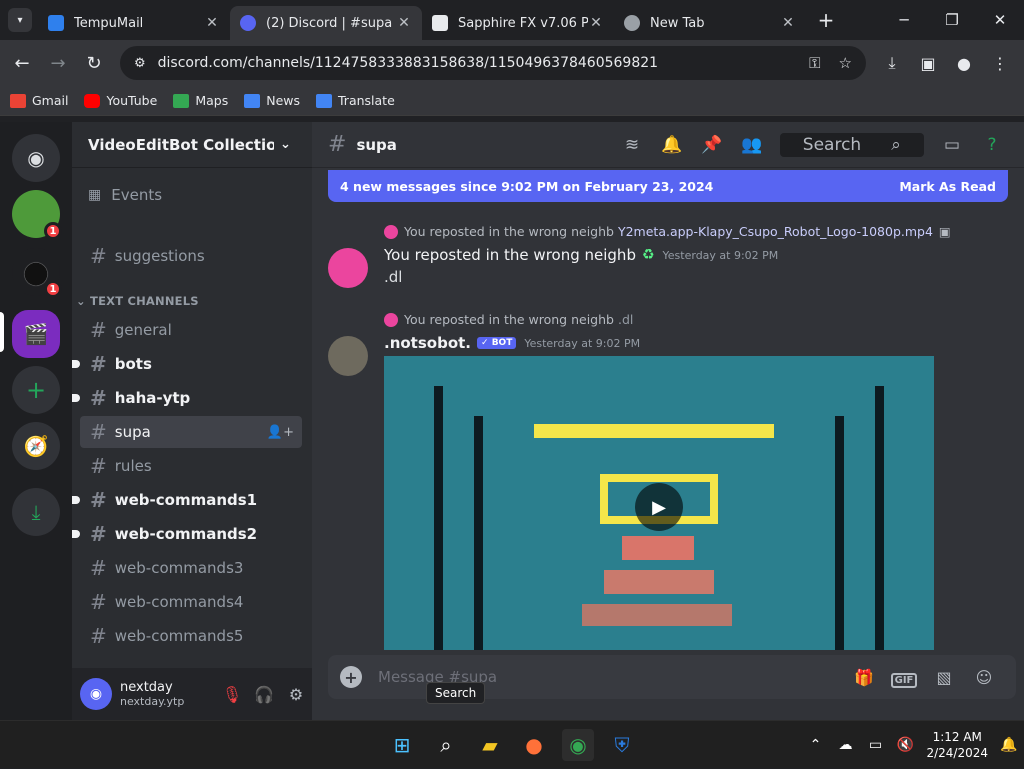  What do you see at coordinates (578, 745) in the screenshot?
I see `chrome-icon: ◉` at bounding box center [578, 745].